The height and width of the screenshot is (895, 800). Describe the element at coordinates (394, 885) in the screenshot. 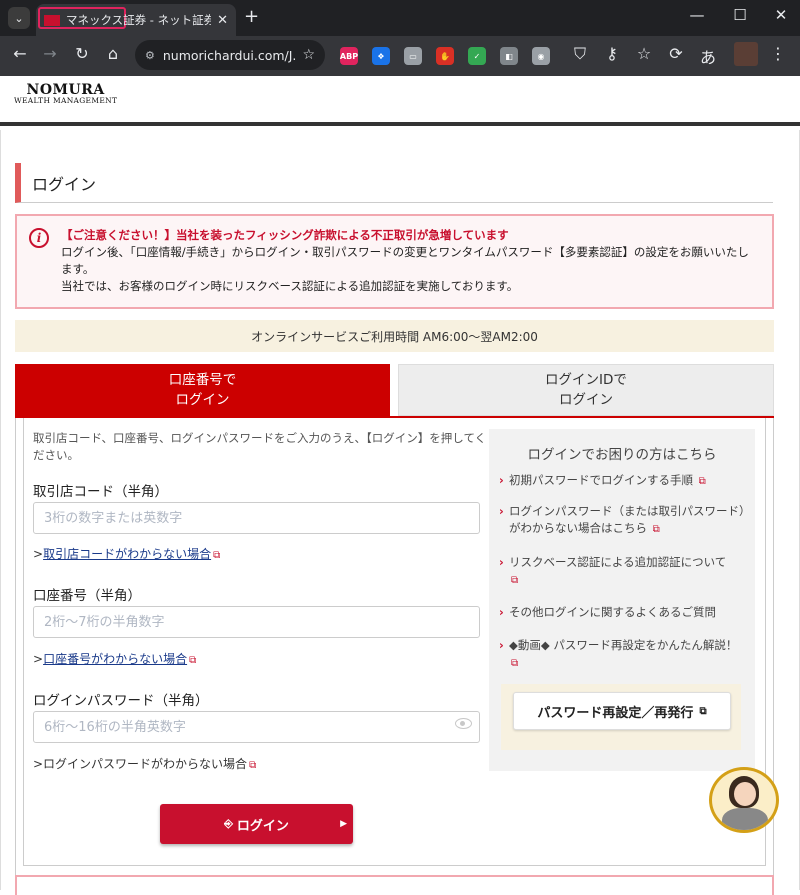

I see `lower-notice-box` at that location.